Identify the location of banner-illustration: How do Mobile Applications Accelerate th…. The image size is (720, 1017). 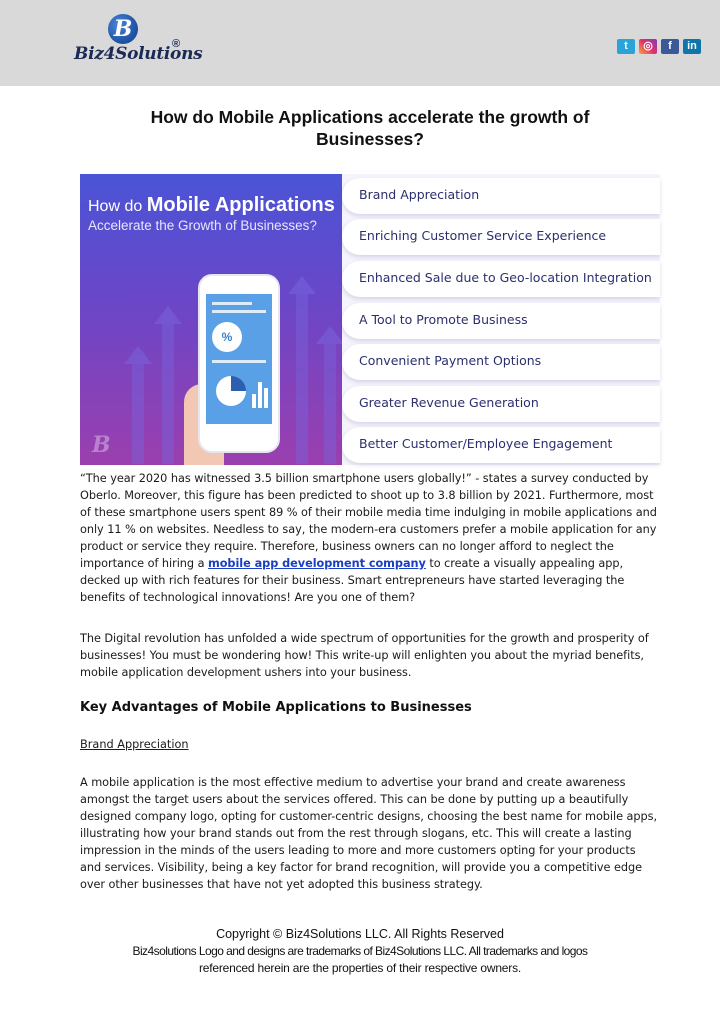
(217, 319).